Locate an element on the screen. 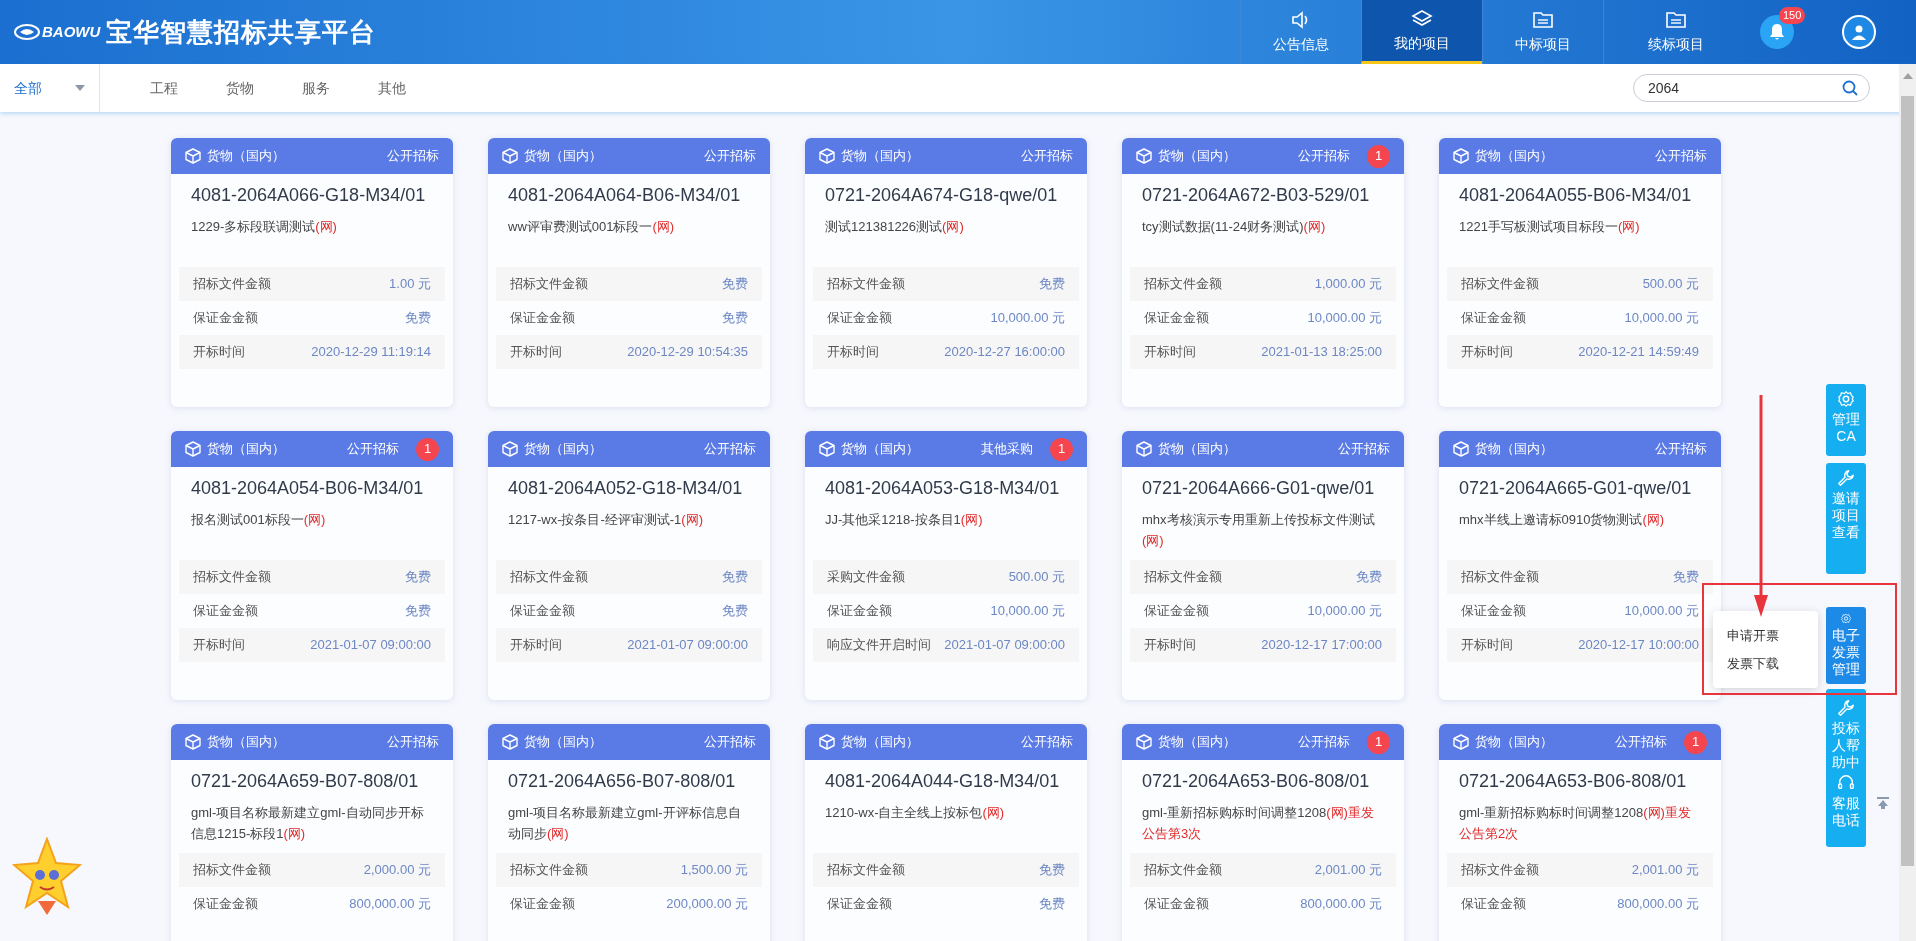 The image size is (1916, 941). bell-icon is located at coordinates (1777, 32).